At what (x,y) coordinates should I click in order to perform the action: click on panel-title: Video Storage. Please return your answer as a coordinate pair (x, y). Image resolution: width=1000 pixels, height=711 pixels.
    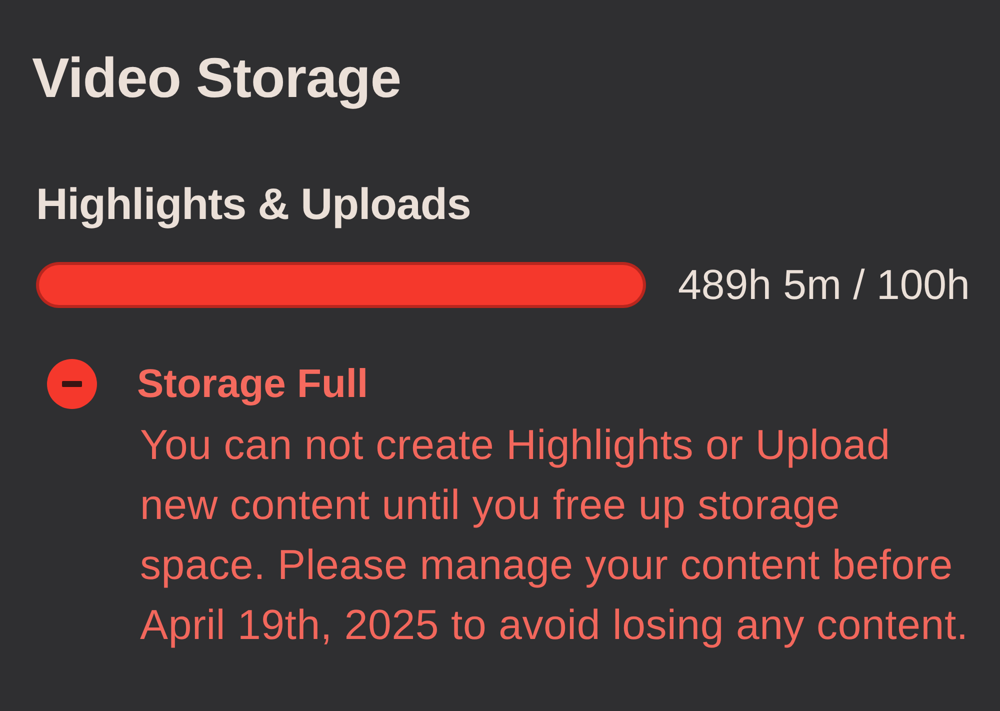
    Looking at the image, I should click on (217, 78).